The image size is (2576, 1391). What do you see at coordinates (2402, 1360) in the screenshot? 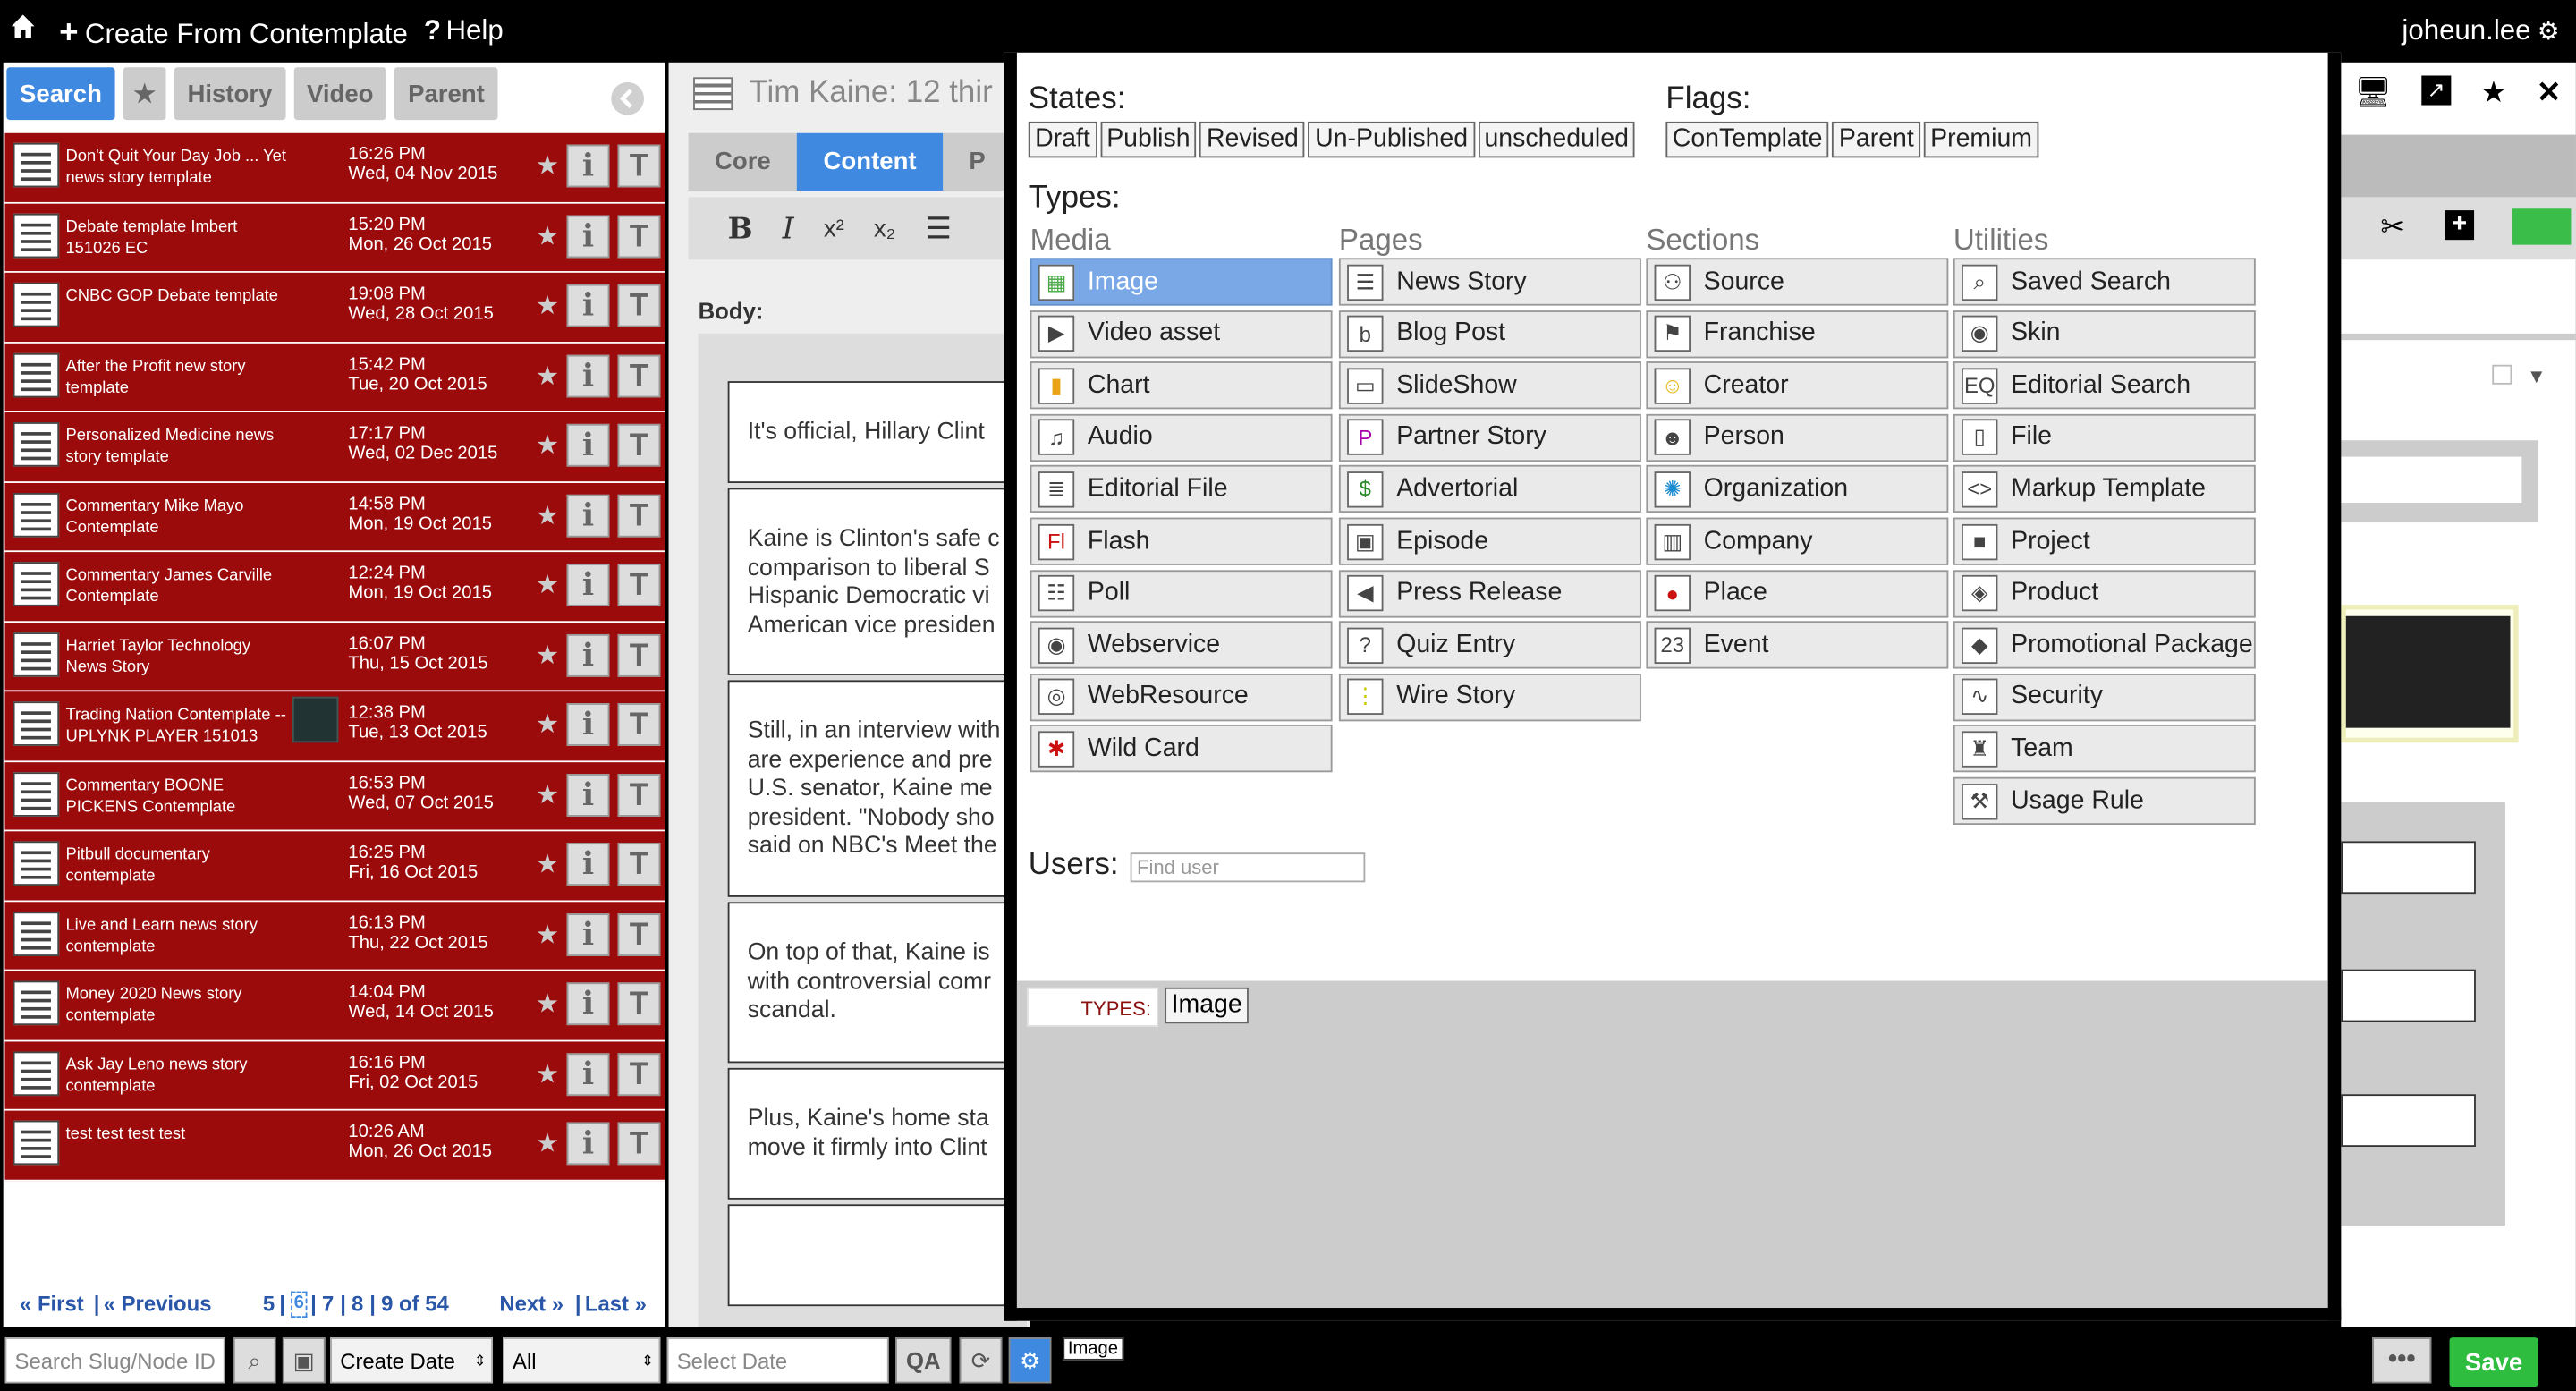
I see `more-button: •••` at bounding box center [2402, 1360].